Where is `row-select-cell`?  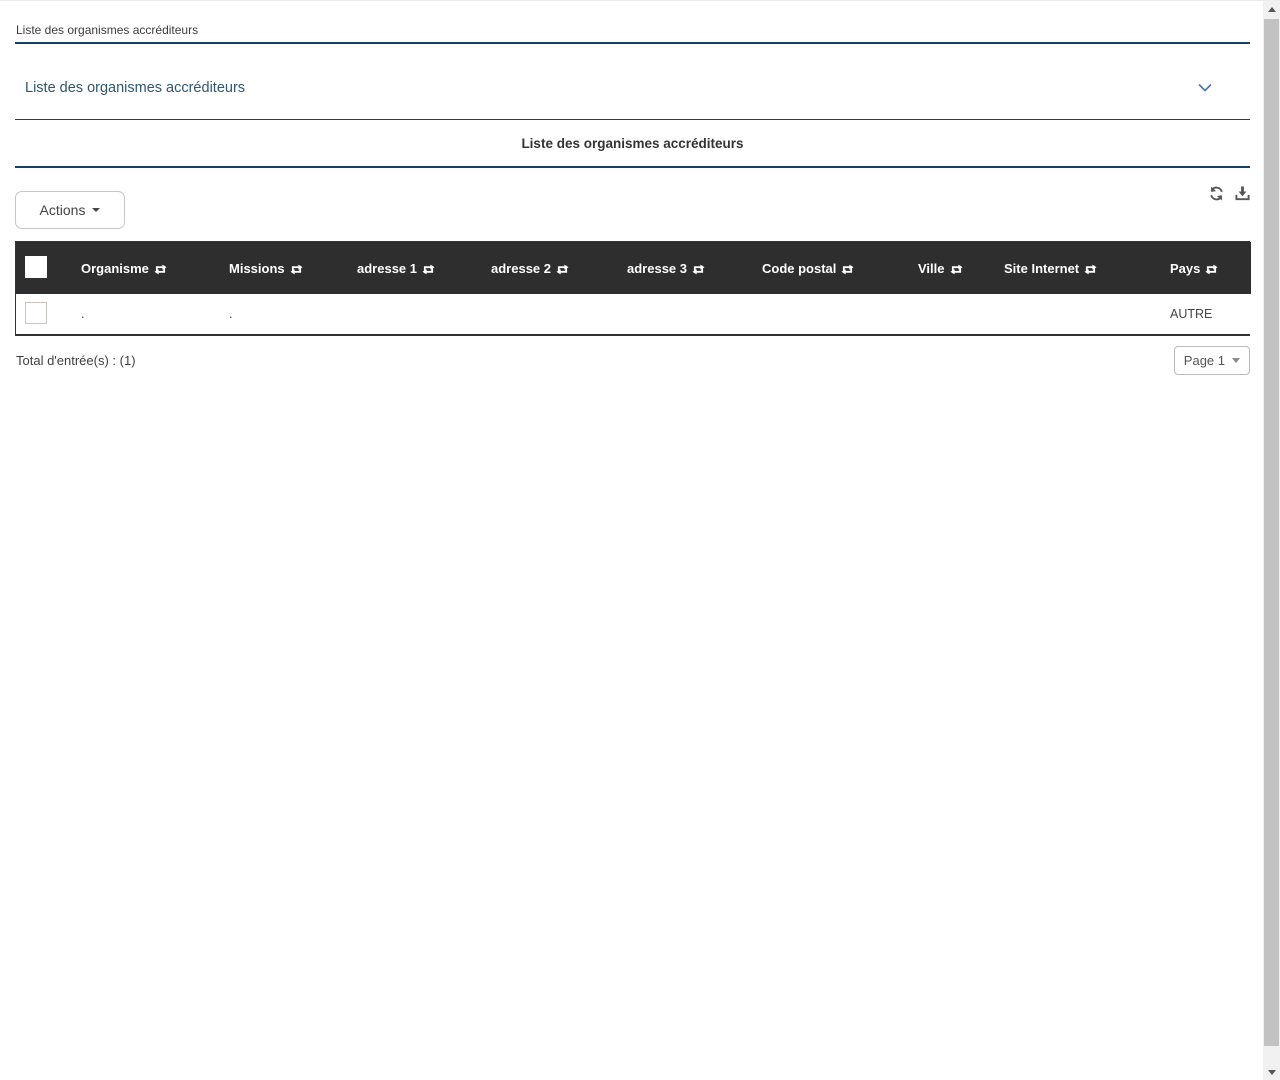 row-select-cell is located at coordinates (44, 314).